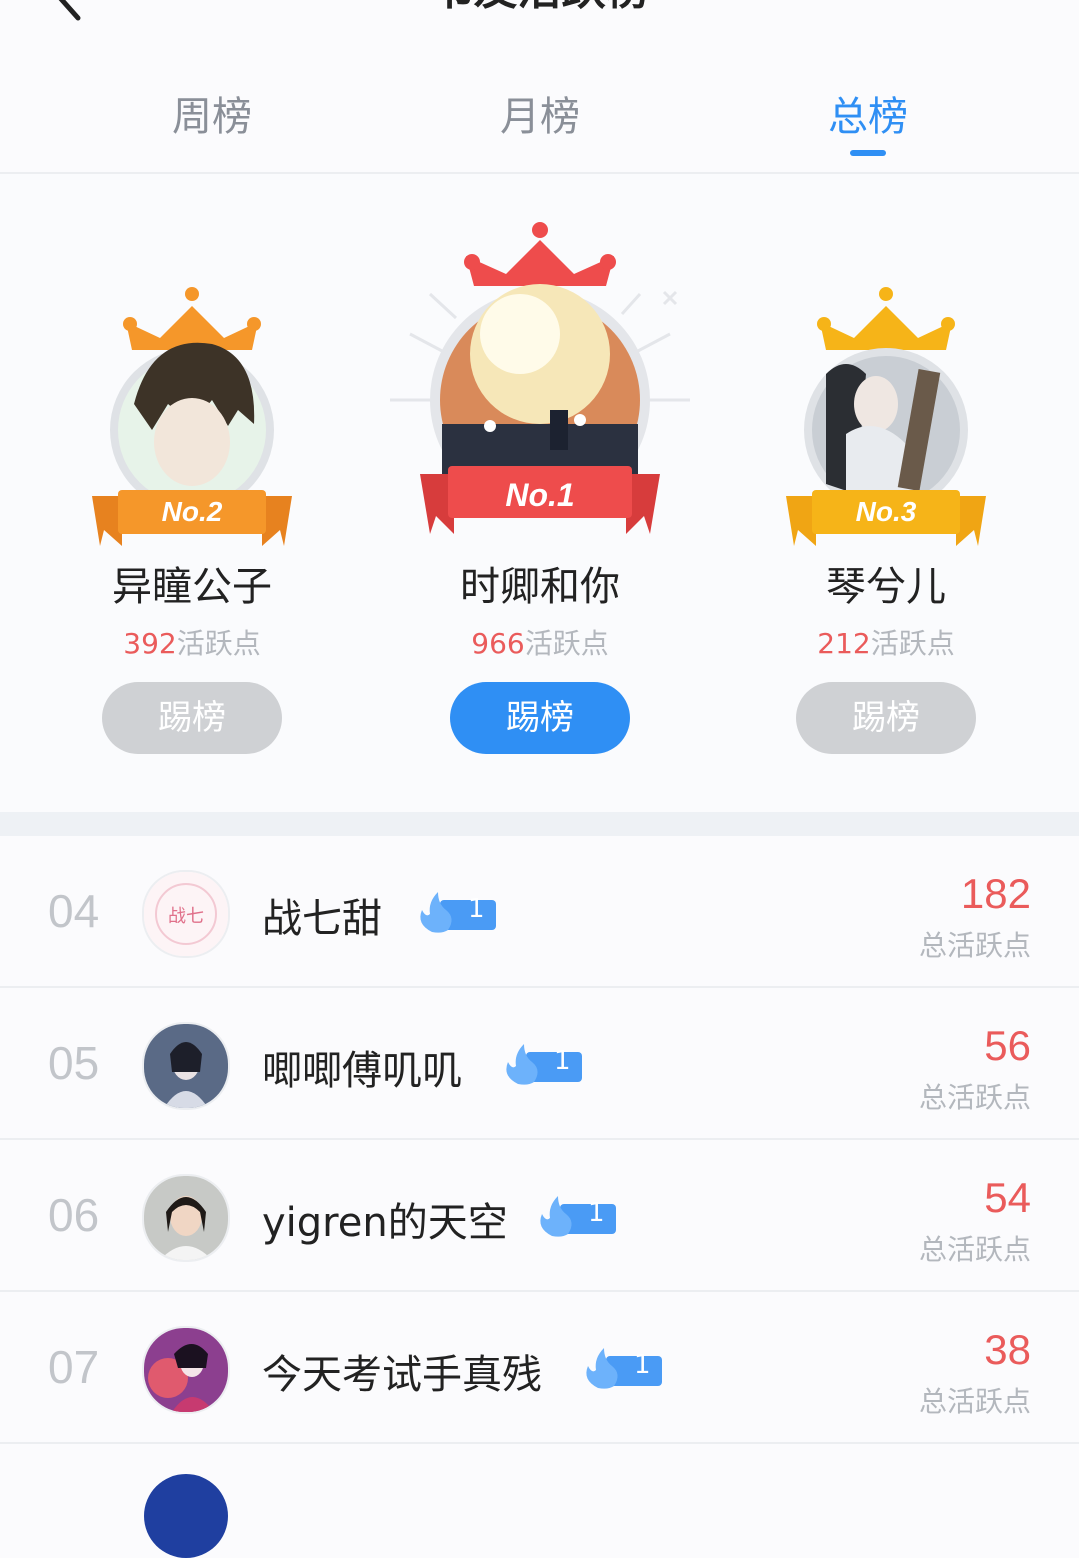  Describe the element at coordinates (539, 1501) in the screenshot. I see `list-item-partial` at that location.